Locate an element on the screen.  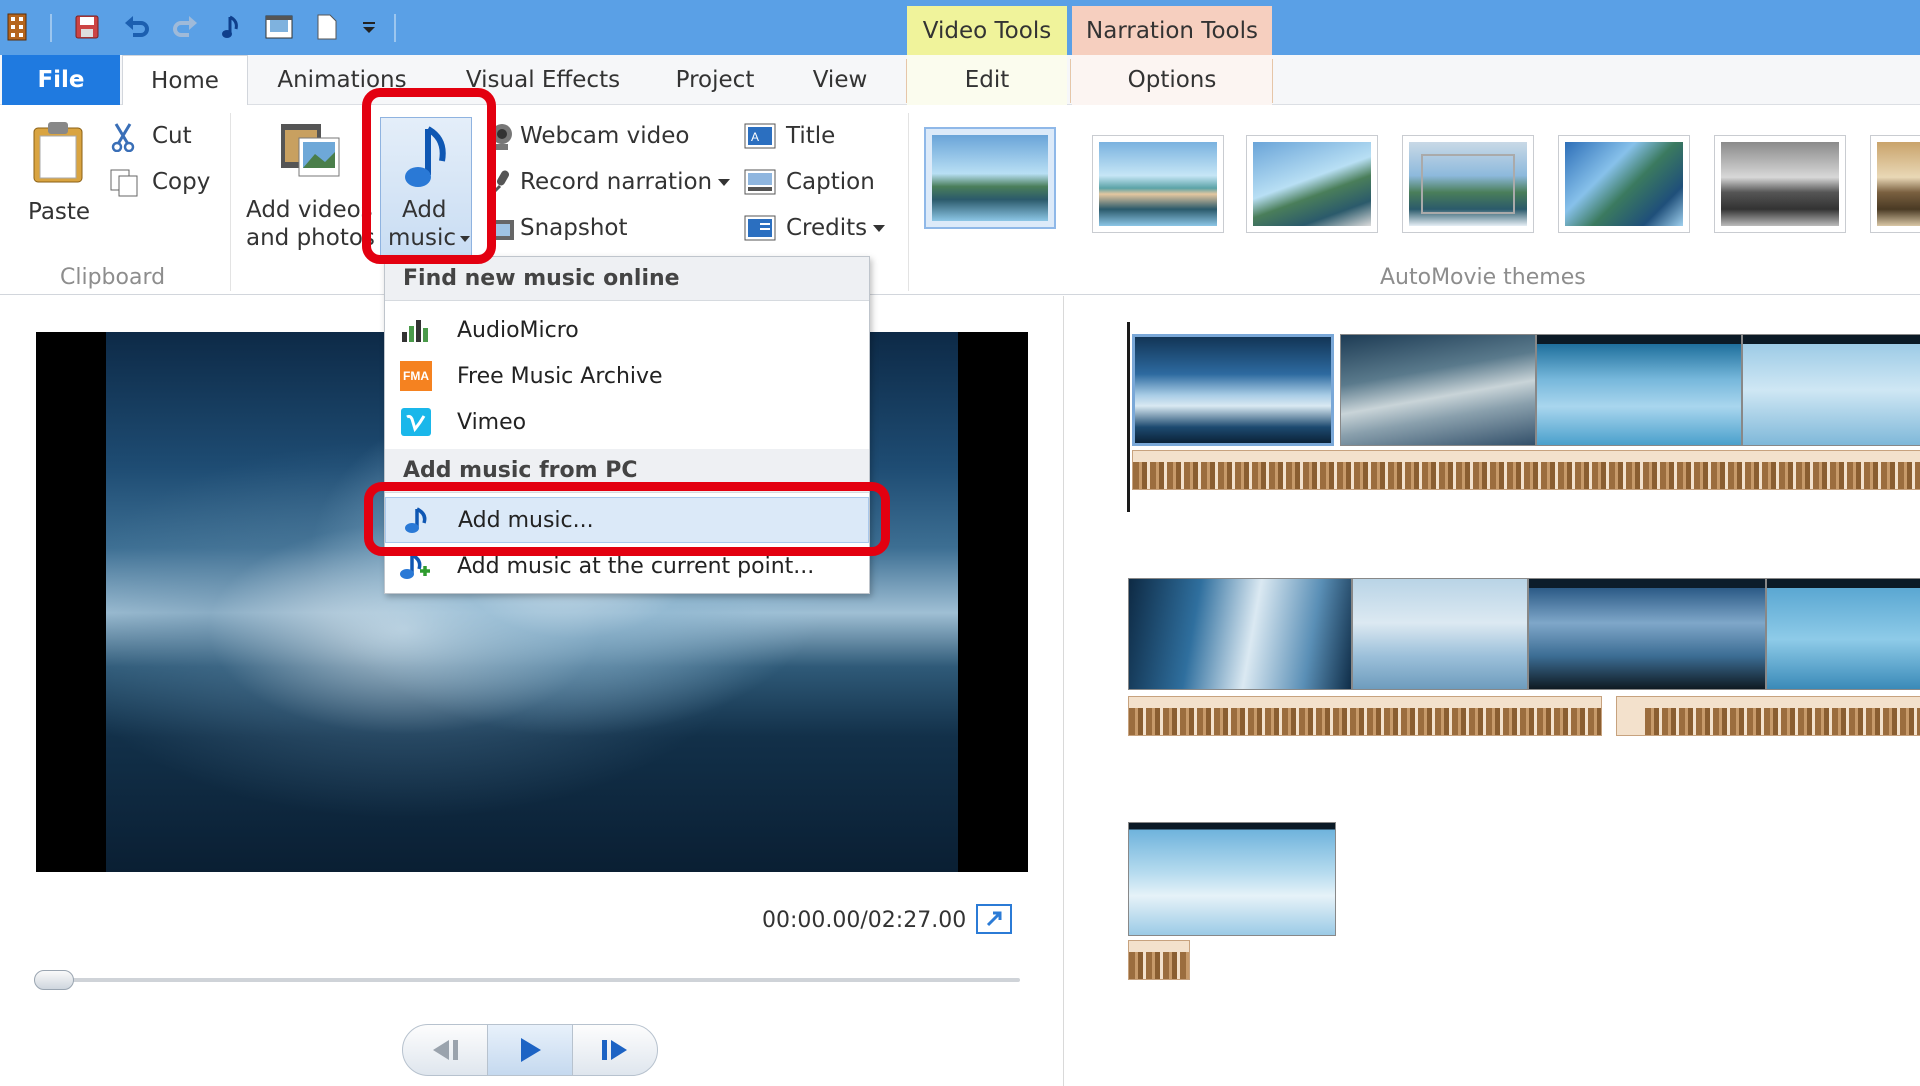
next-frame-button is located at coordinates (615, 1050).